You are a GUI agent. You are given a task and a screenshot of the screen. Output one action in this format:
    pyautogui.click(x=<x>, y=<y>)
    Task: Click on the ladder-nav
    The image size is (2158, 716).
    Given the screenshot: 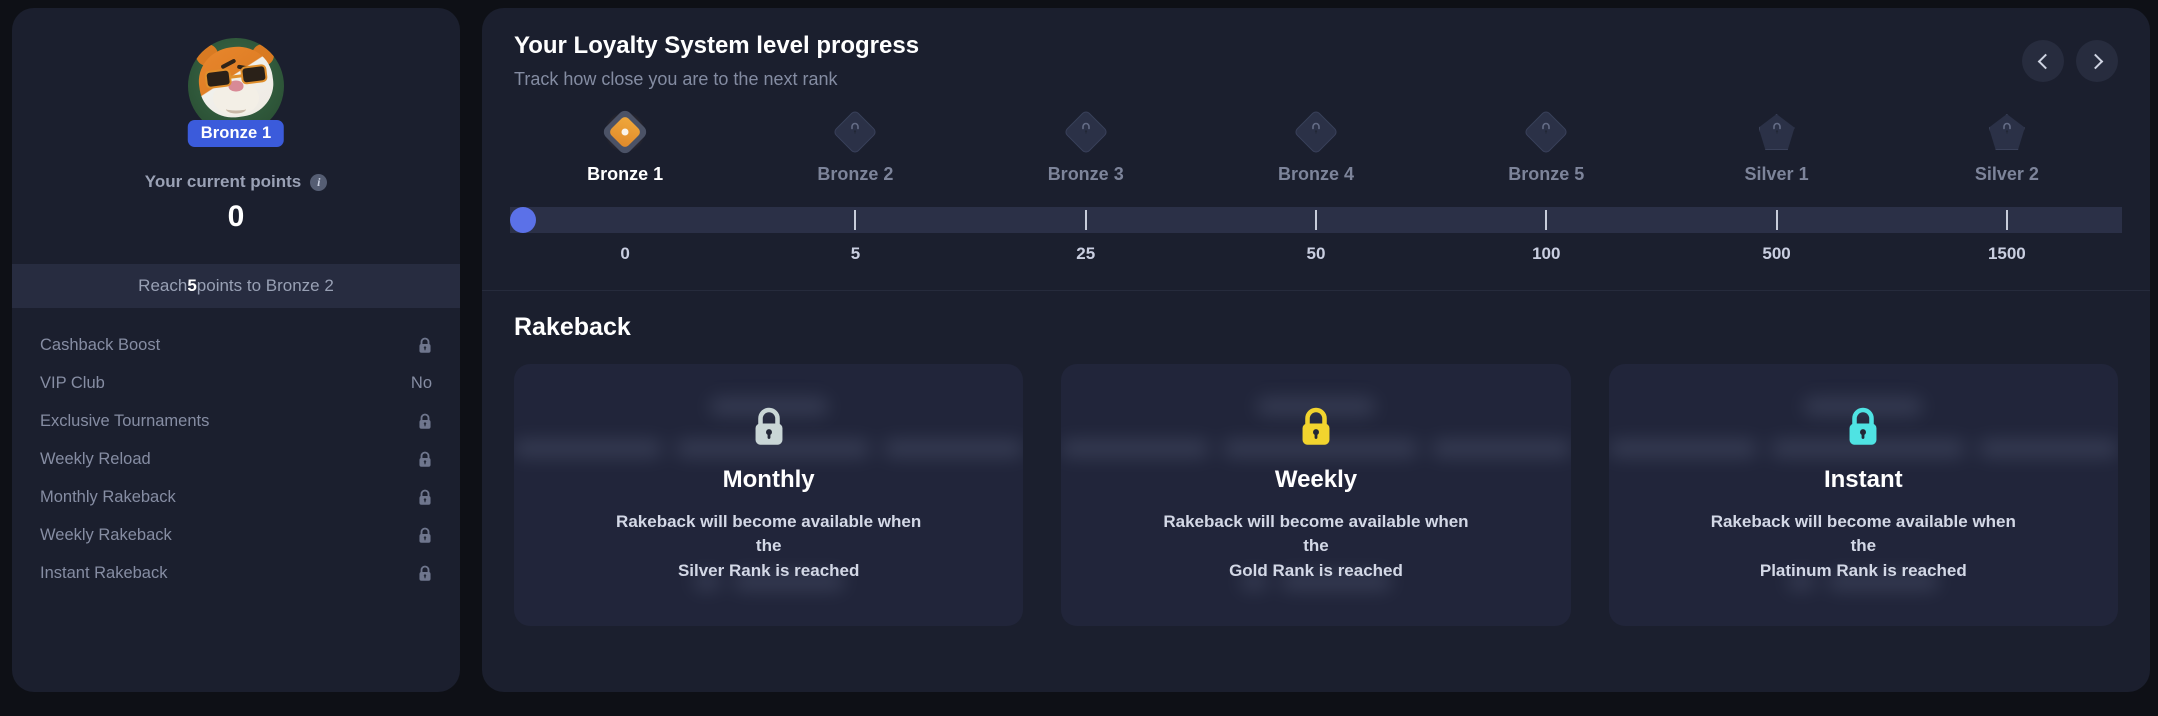 What is the action you would take?
    pyautogui.click(x=2070, y=57)
    